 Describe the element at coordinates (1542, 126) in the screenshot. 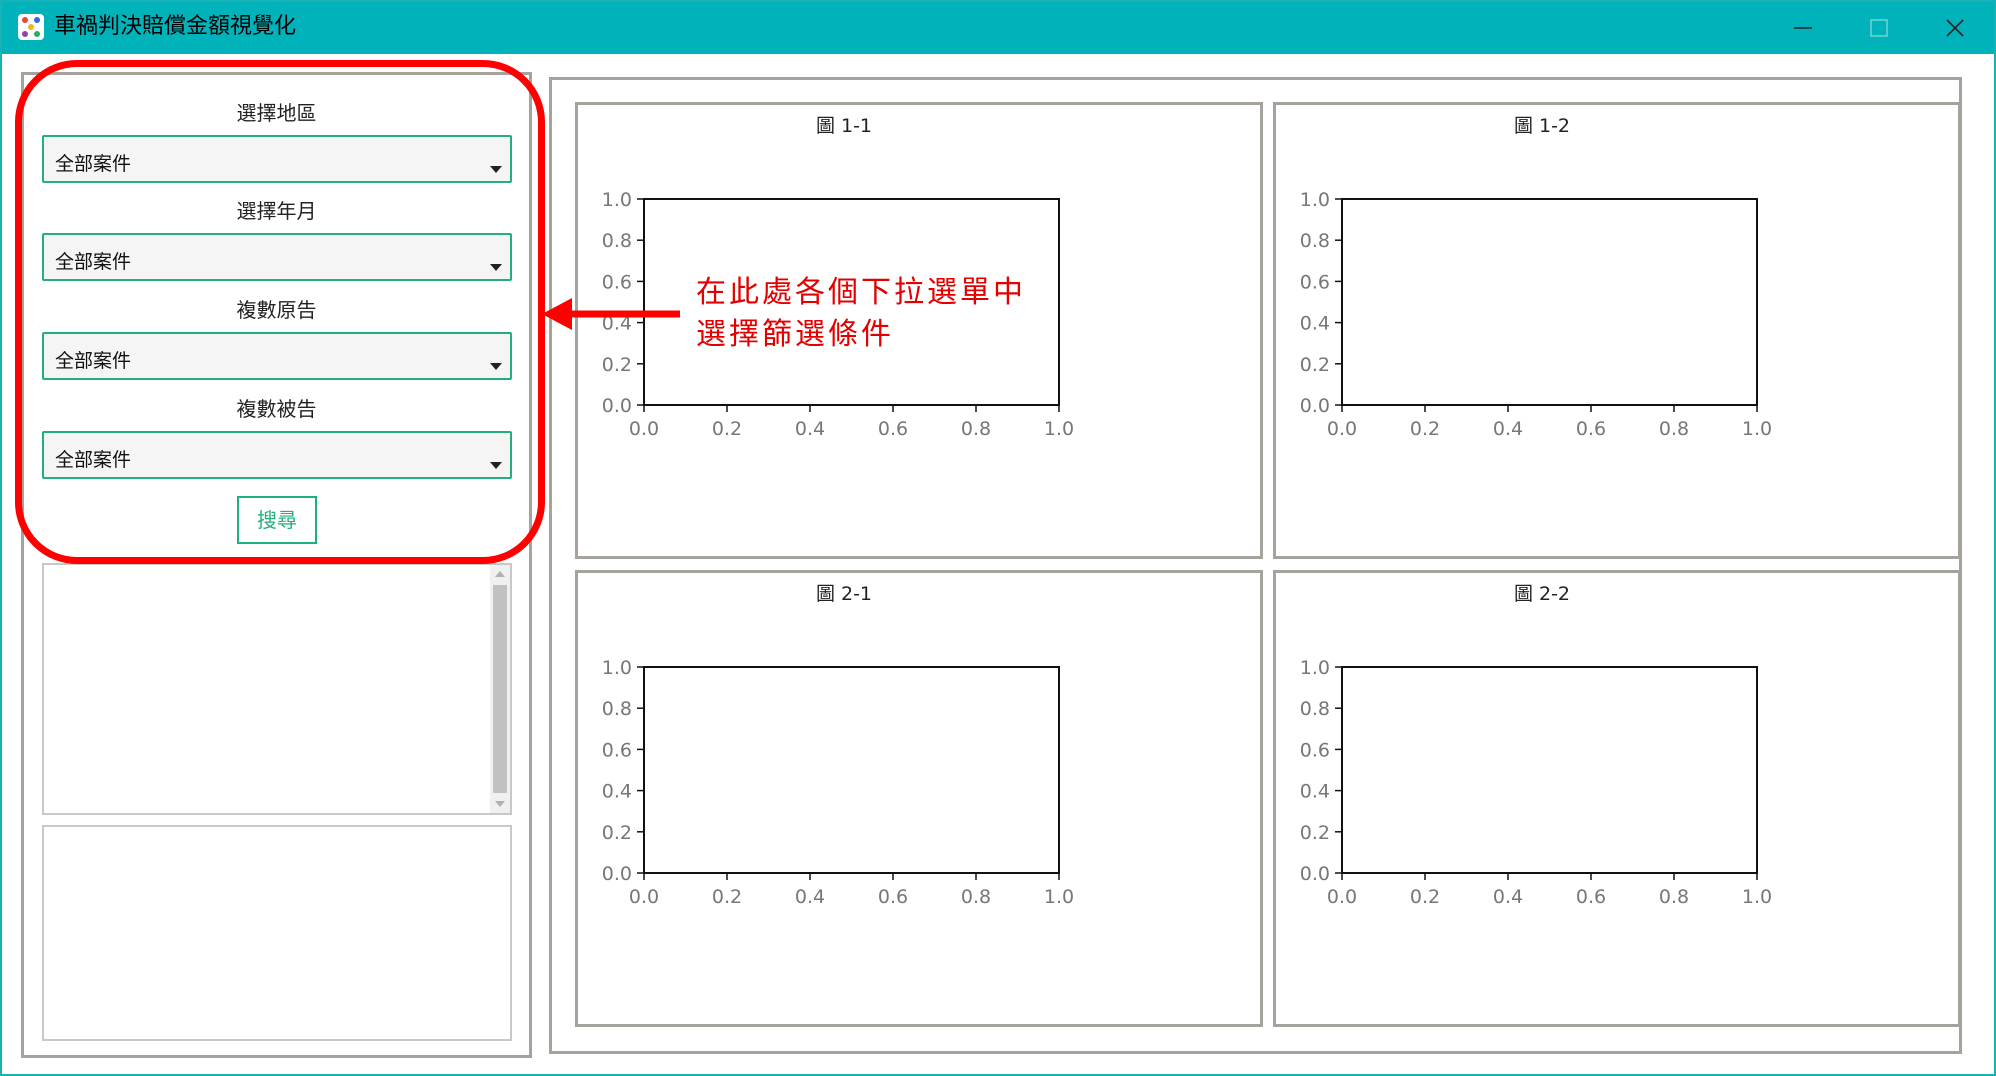

I see `chart-title: 圖 1-2` at that location.